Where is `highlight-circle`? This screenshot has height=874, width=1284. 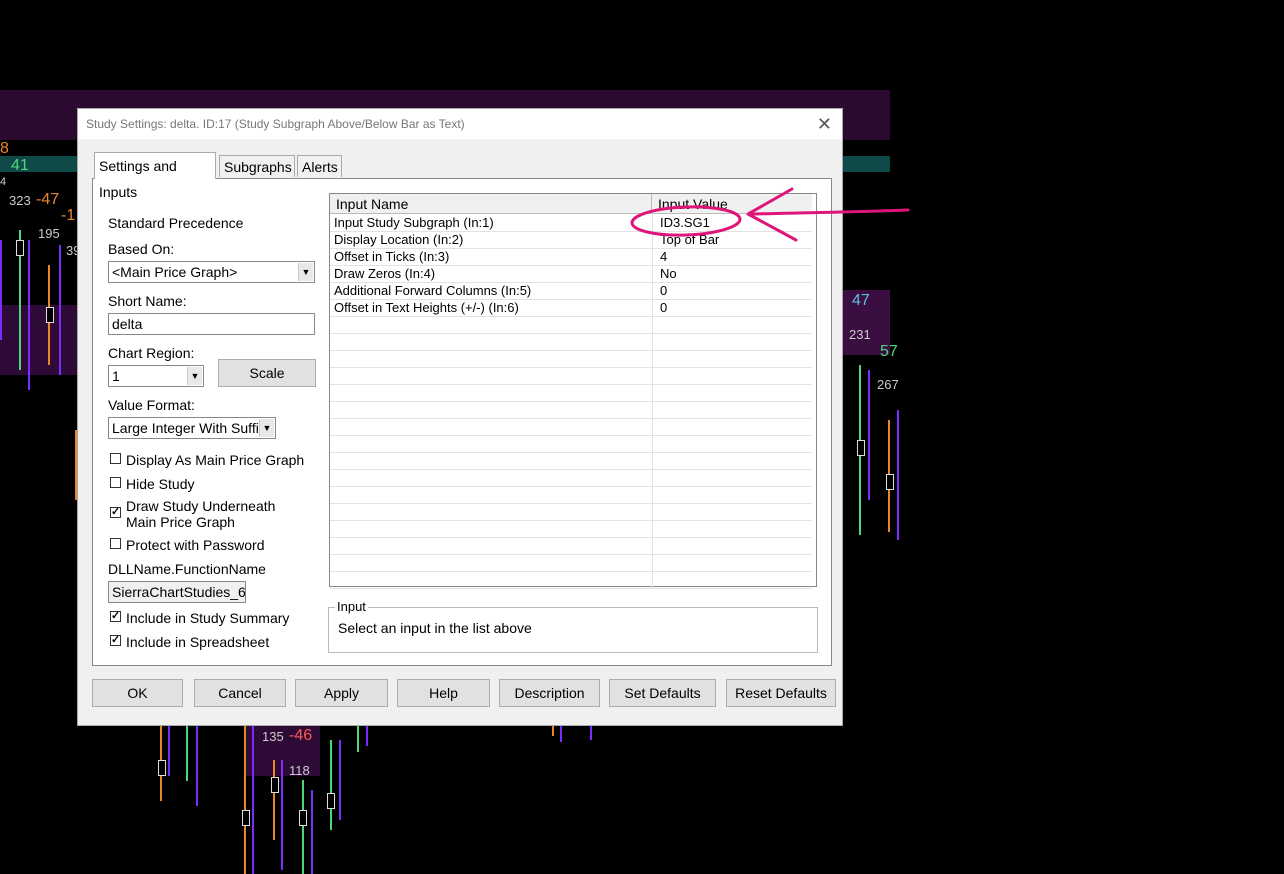 highlight-circle is located at coordinates (686, 221).